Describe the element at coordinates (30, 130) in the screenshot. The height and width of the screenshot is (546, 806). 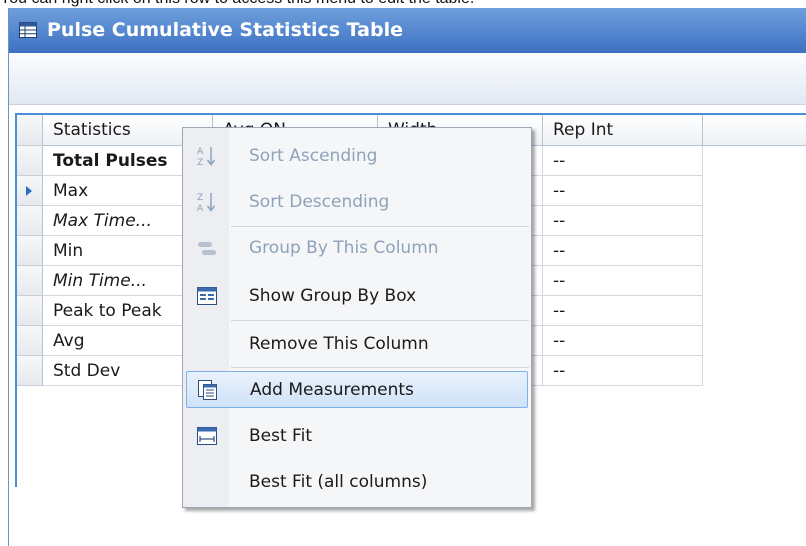
I see `header-corner` at that location.